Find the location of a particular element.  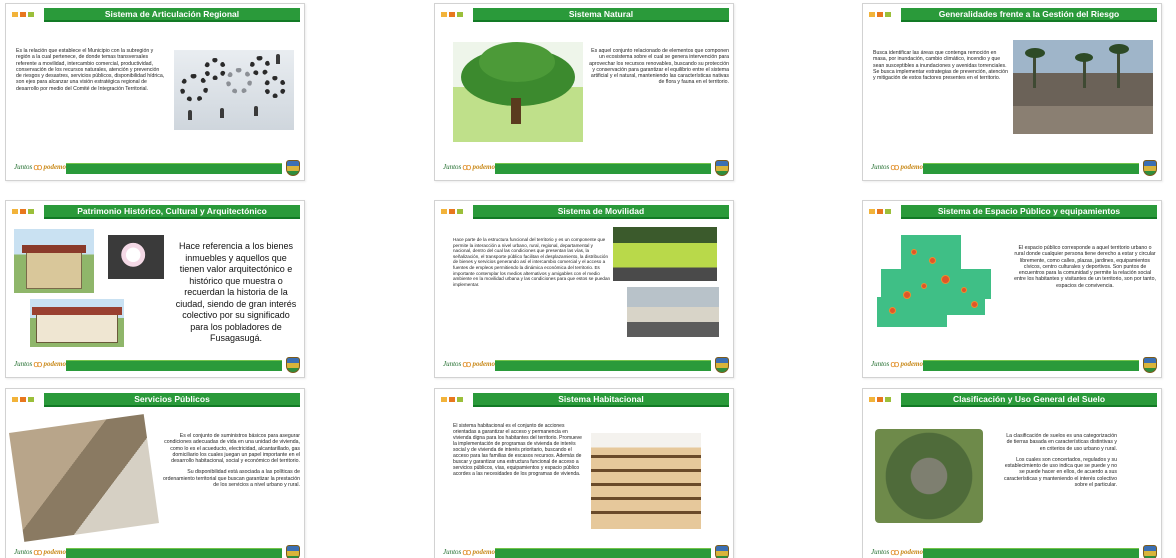

slide-header: Sistema de Articulación Regional is located at coordinates (153, 15).